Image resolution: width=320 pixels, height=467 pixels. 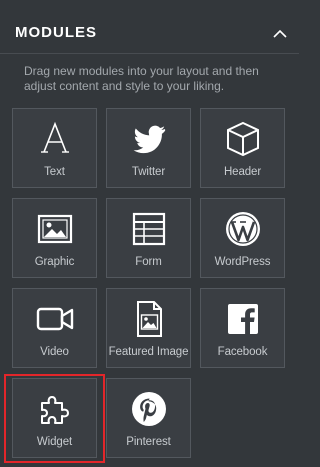 I want to click on module-tile-facebook: Facebook, so click(x=242, y=328).